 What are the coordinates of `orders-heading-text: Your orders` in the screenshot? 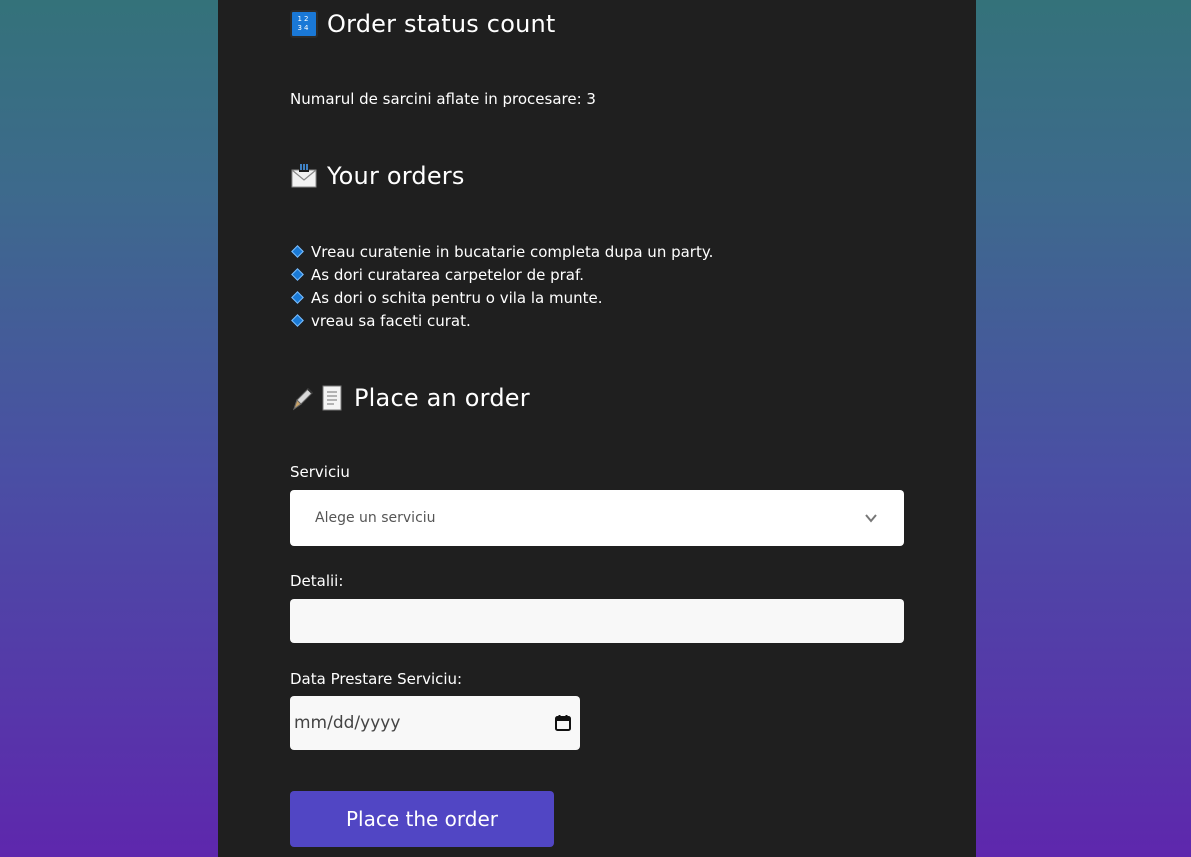 It's located at (396, 176).